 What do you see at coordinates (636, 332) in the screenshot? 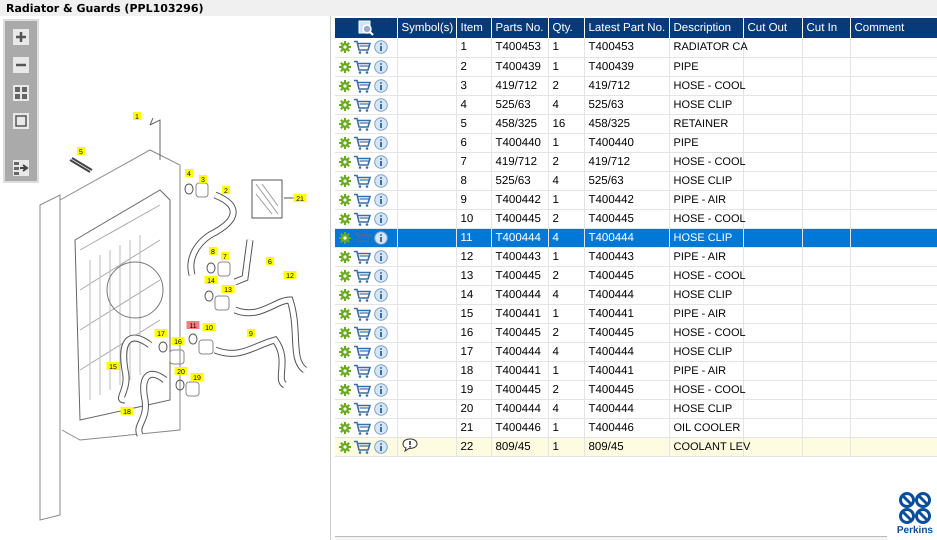
I see `table-row: 16 T400445 2 T400445 HOSE - COOL` at bounding box center [636, 332].